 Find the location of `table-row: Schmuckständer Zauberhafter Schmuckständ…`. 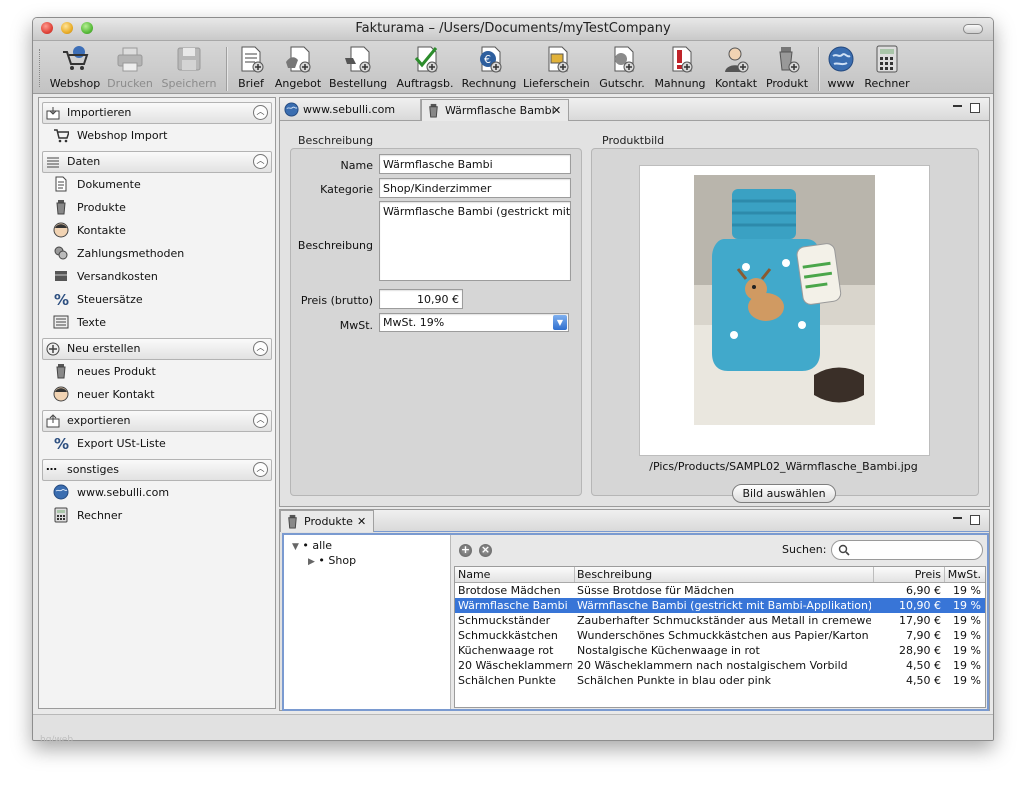

table-row: Schmuckständer Zauberhafter Schmuckständ… is located at coordinates (720, 620).